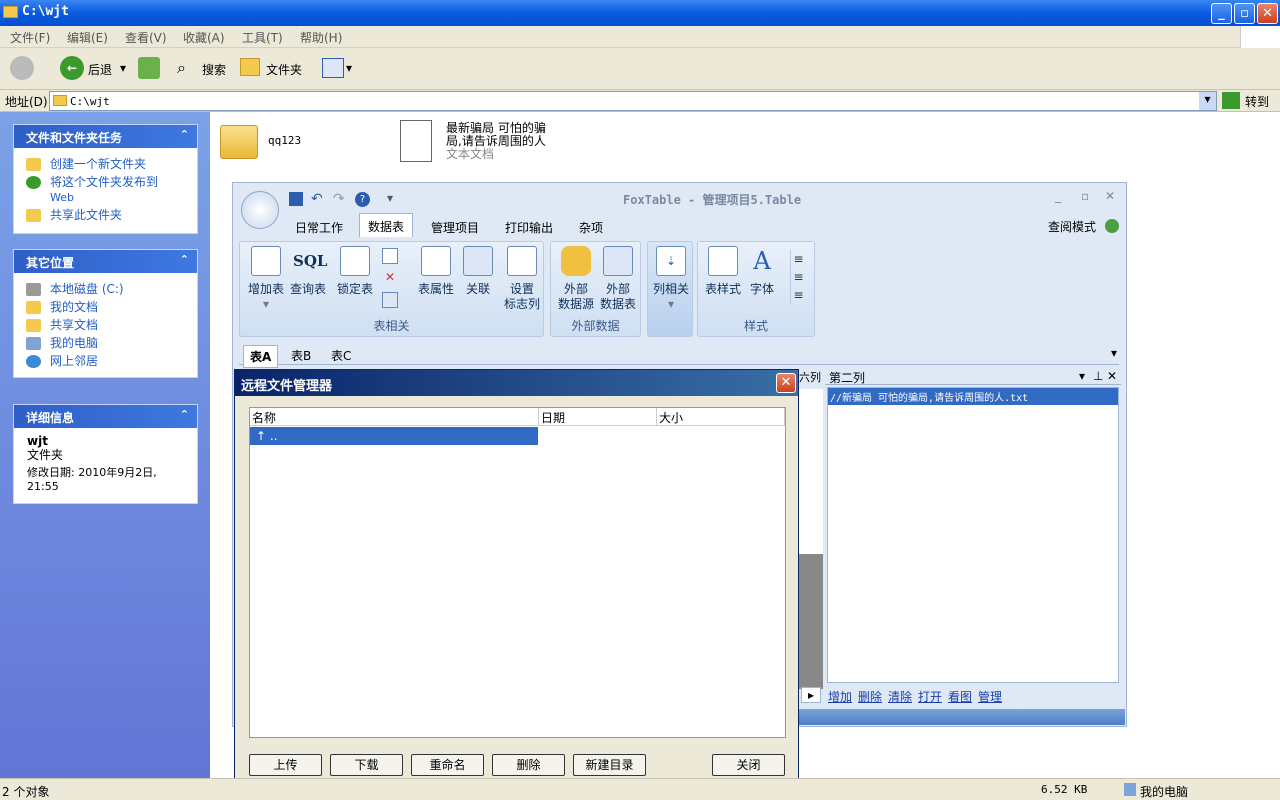 This screenshot has height=800, width=1280. I want to click on link-expand-icon: ▸, so click(811, 695).